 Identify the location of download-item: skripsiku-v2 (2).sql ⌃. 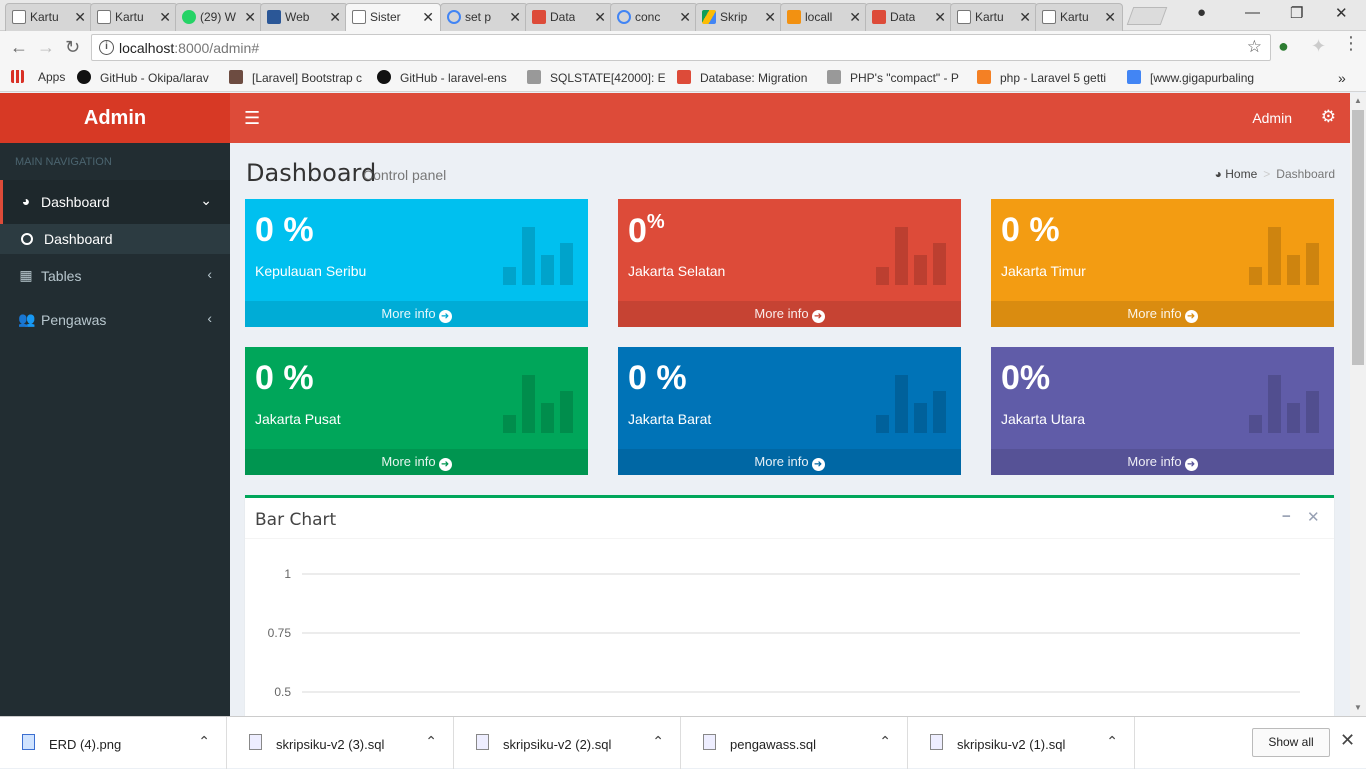
(567, 743).